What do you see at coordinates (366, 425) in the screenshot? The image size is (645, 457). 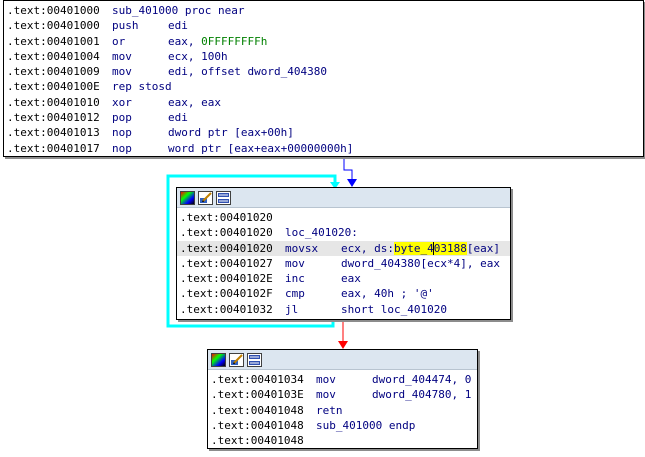 I see `line-mnemonic: sub_401000 endp` at bounding box center [366, 425].